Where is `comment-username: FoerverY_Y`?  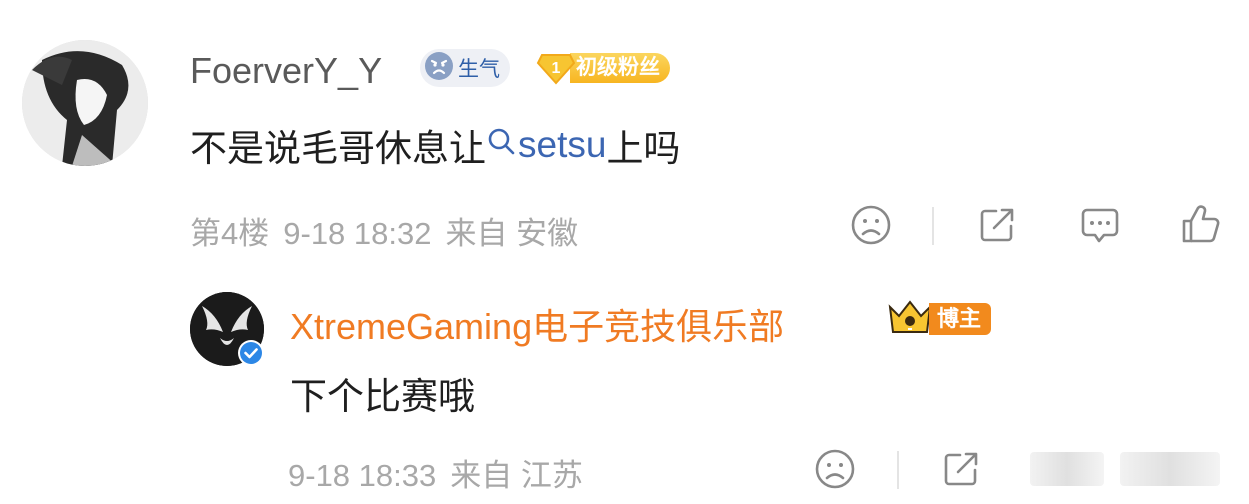 comment-username: FoerverY_Y is located at coordinates (286, 71).